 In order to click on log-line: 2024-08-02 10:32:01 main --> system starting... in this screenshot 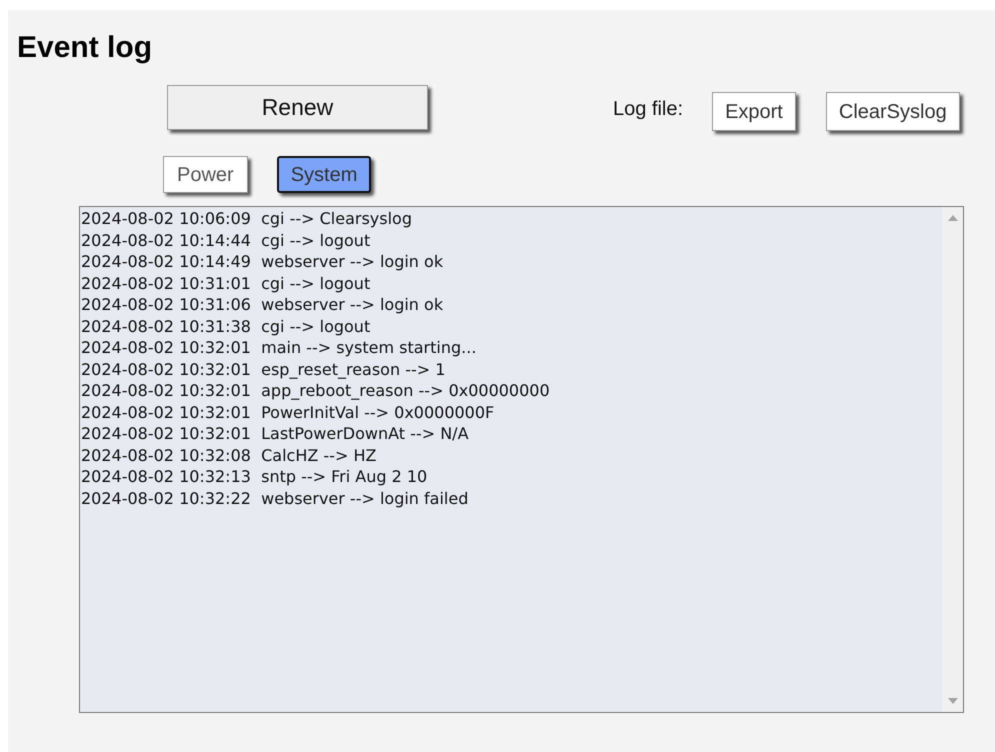, I will do `click(278, 347)`.